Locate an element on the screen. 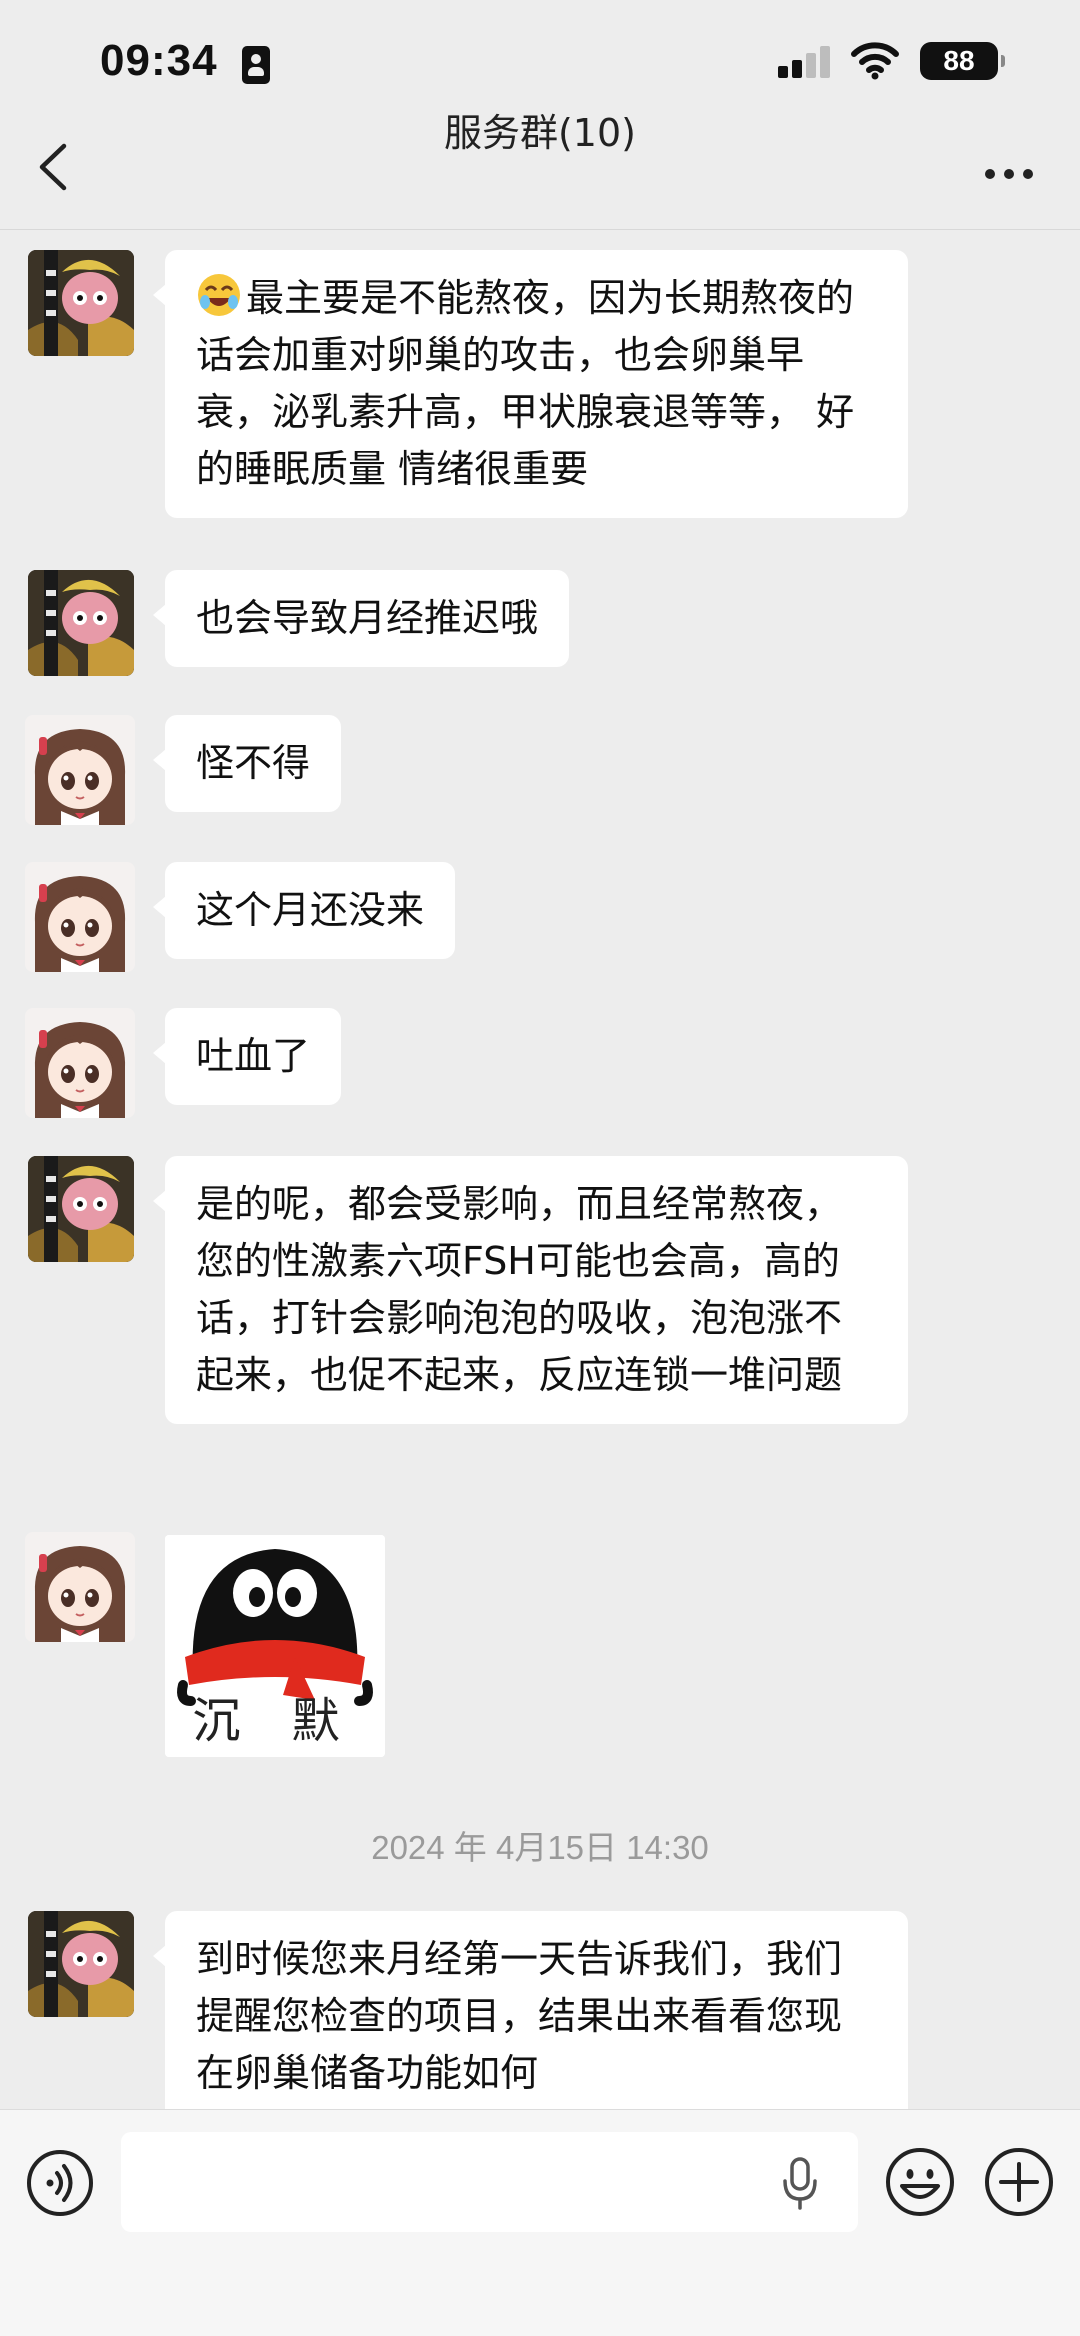  cellular-signal-icon is located at coordinates (806, 61).